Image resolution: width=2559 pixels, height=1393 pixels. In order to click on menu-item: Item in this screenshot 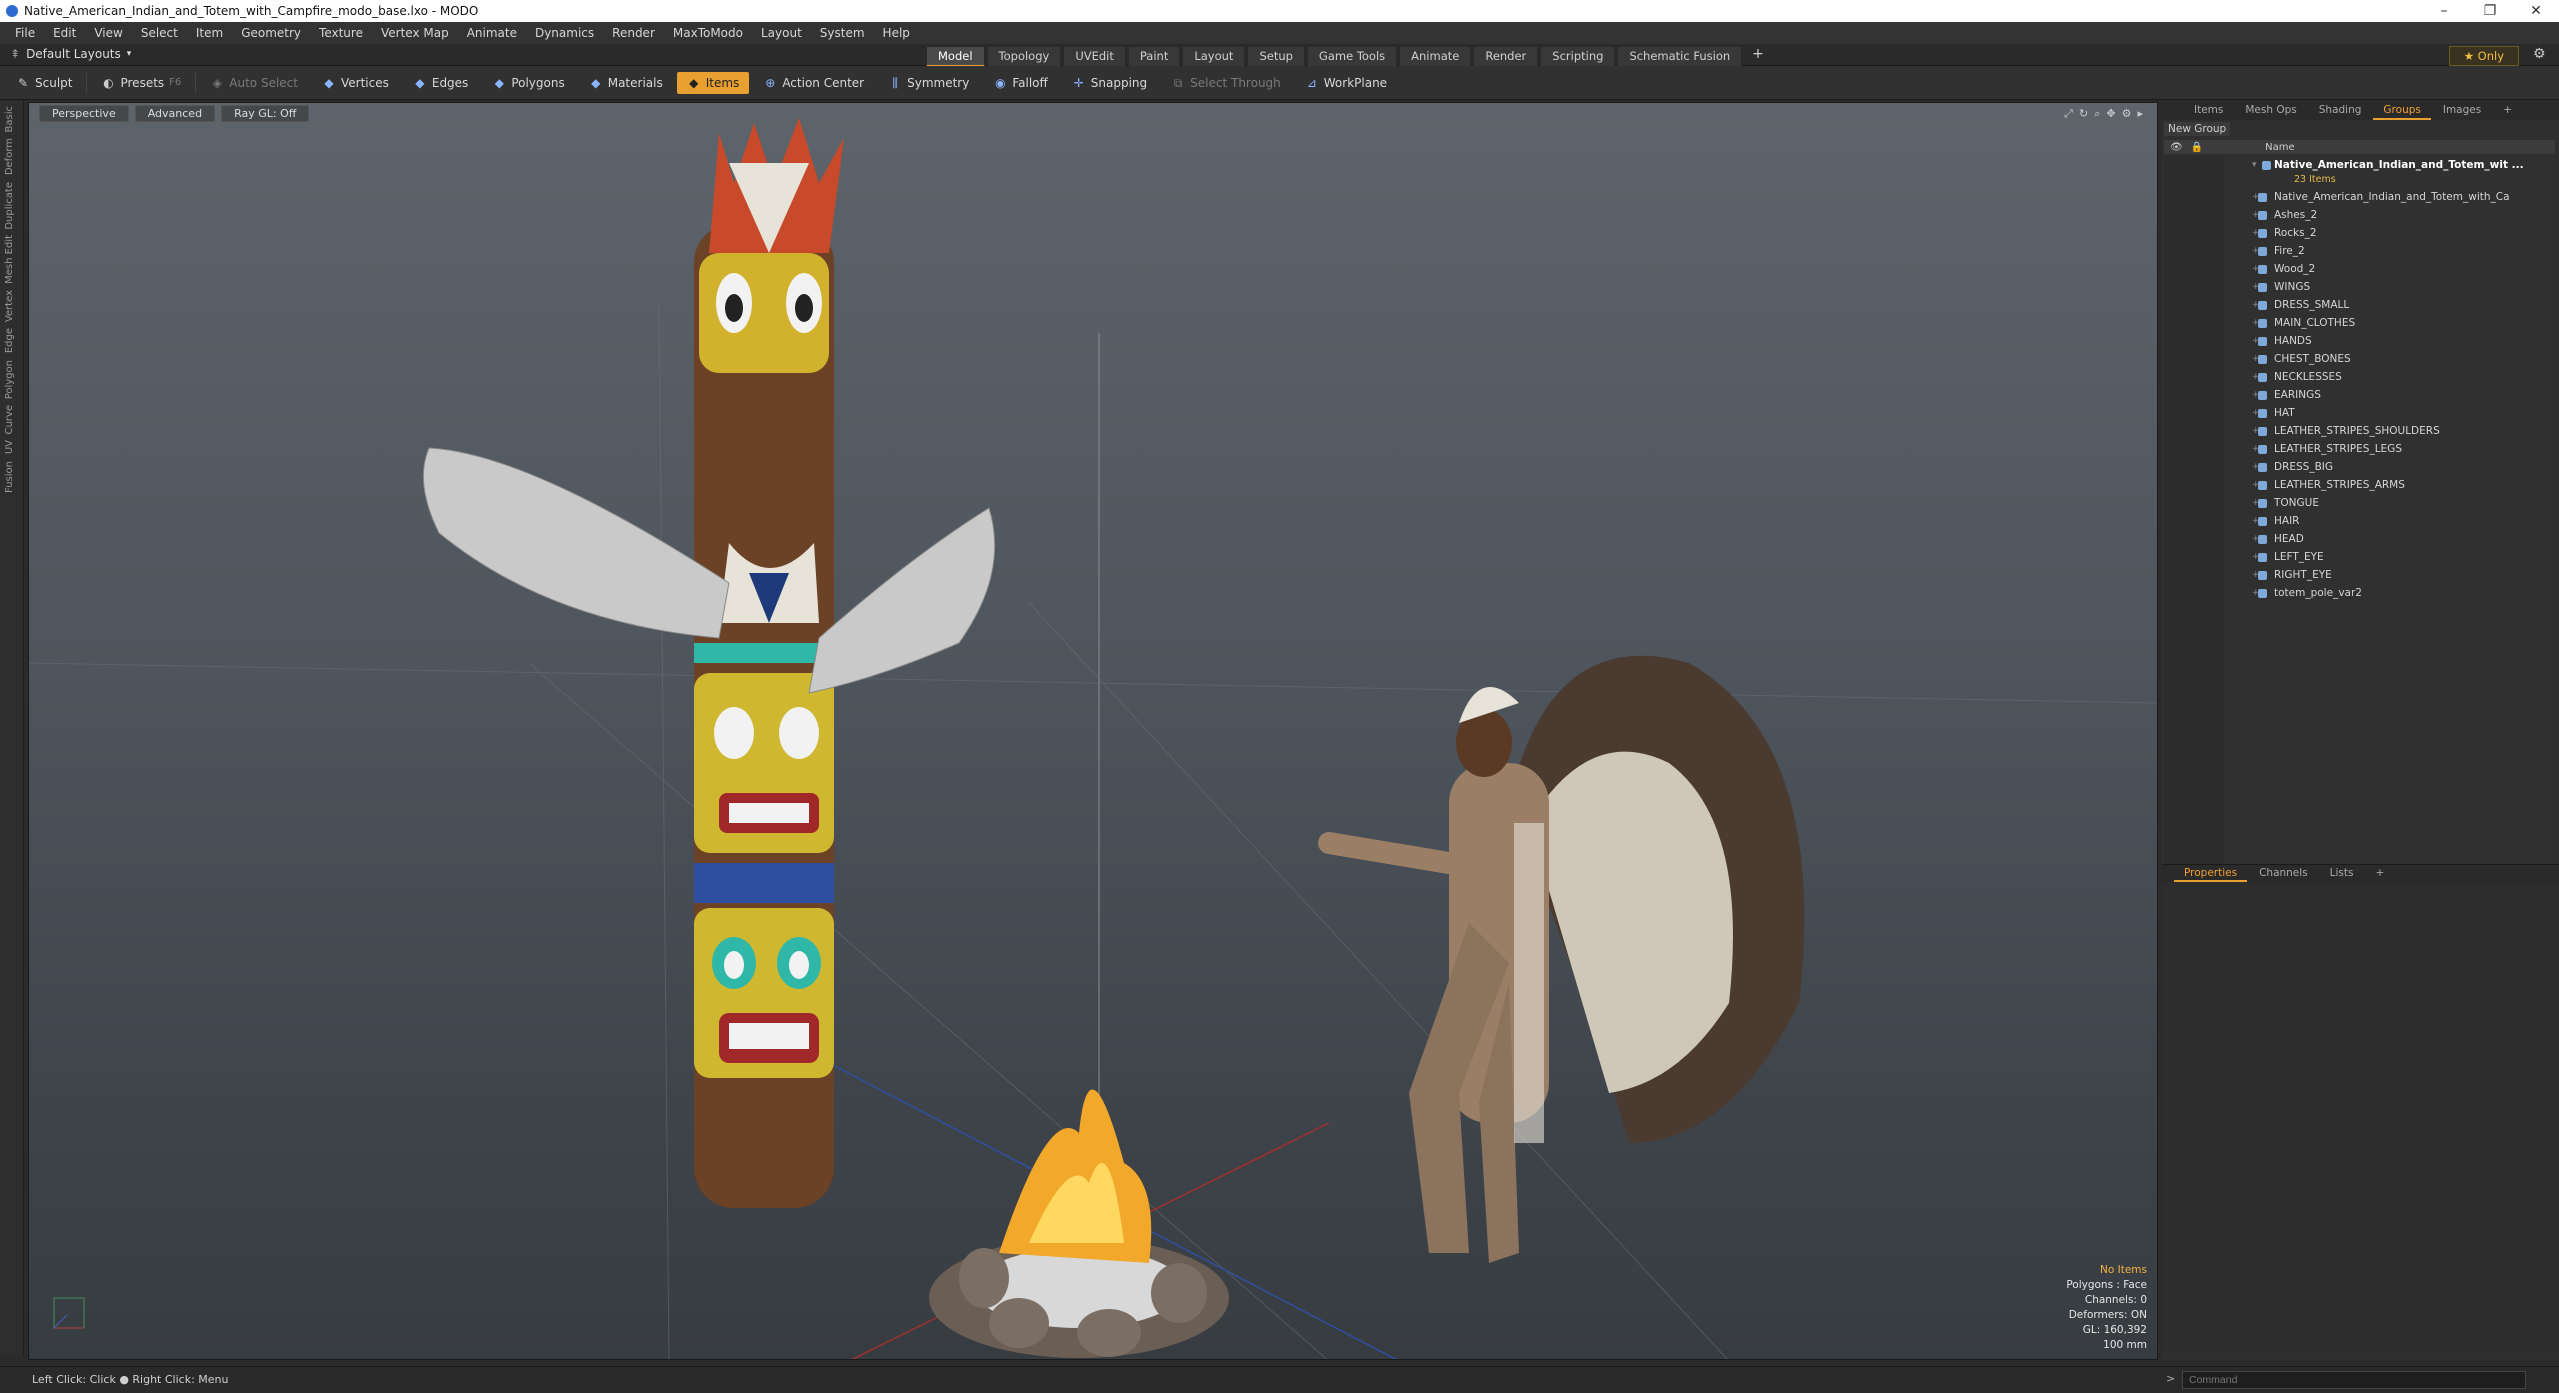, I will do `click(209, 33)`.